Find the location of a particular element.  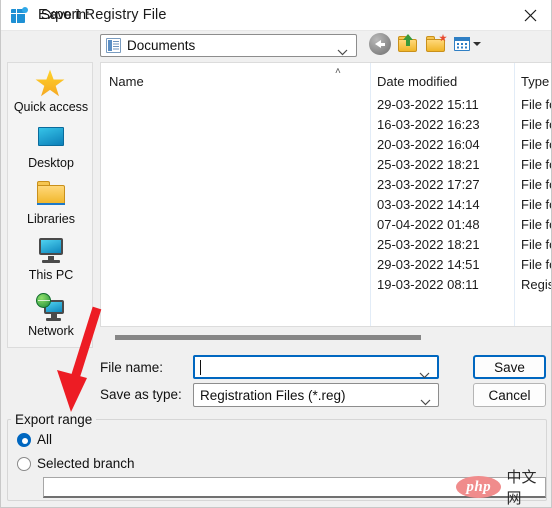

radio-export-selected-branch: Selected branch is located at coordinates (76, 463).